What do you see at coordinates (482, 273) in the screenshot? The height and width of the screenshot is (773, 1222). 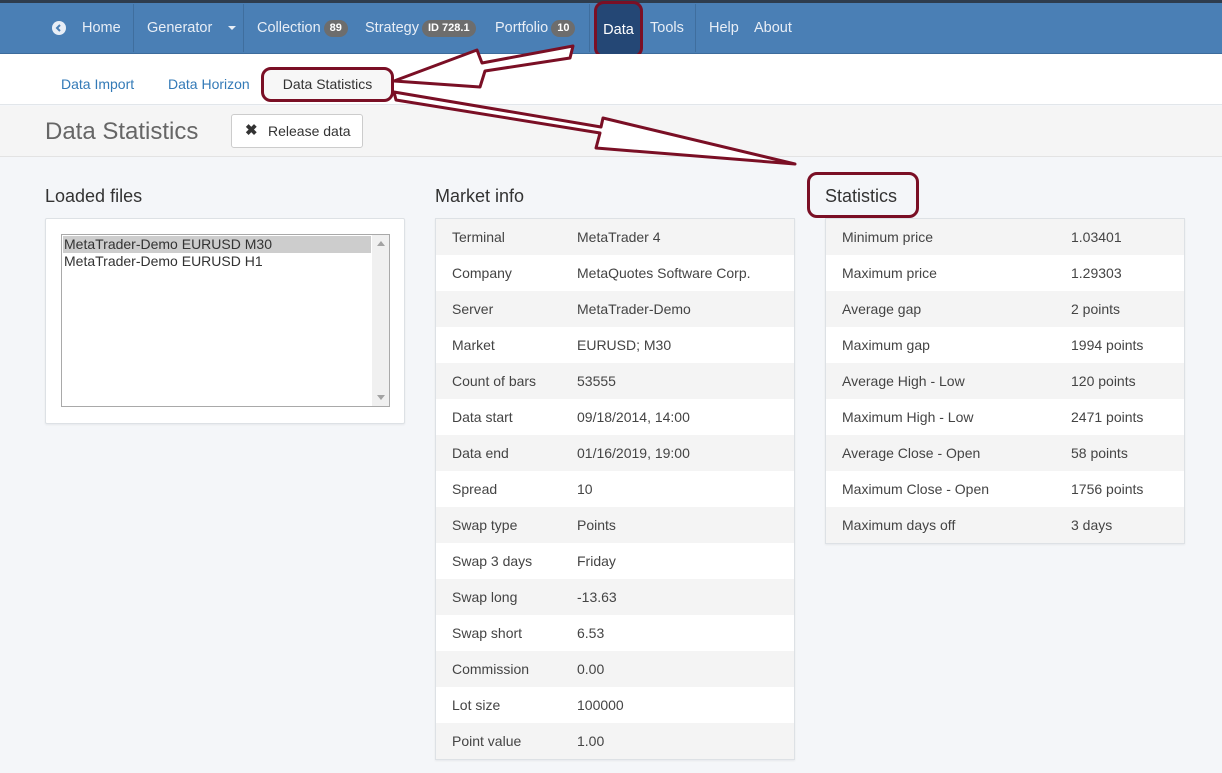 I see `row-label: Company` at bounding box center [482, 273].